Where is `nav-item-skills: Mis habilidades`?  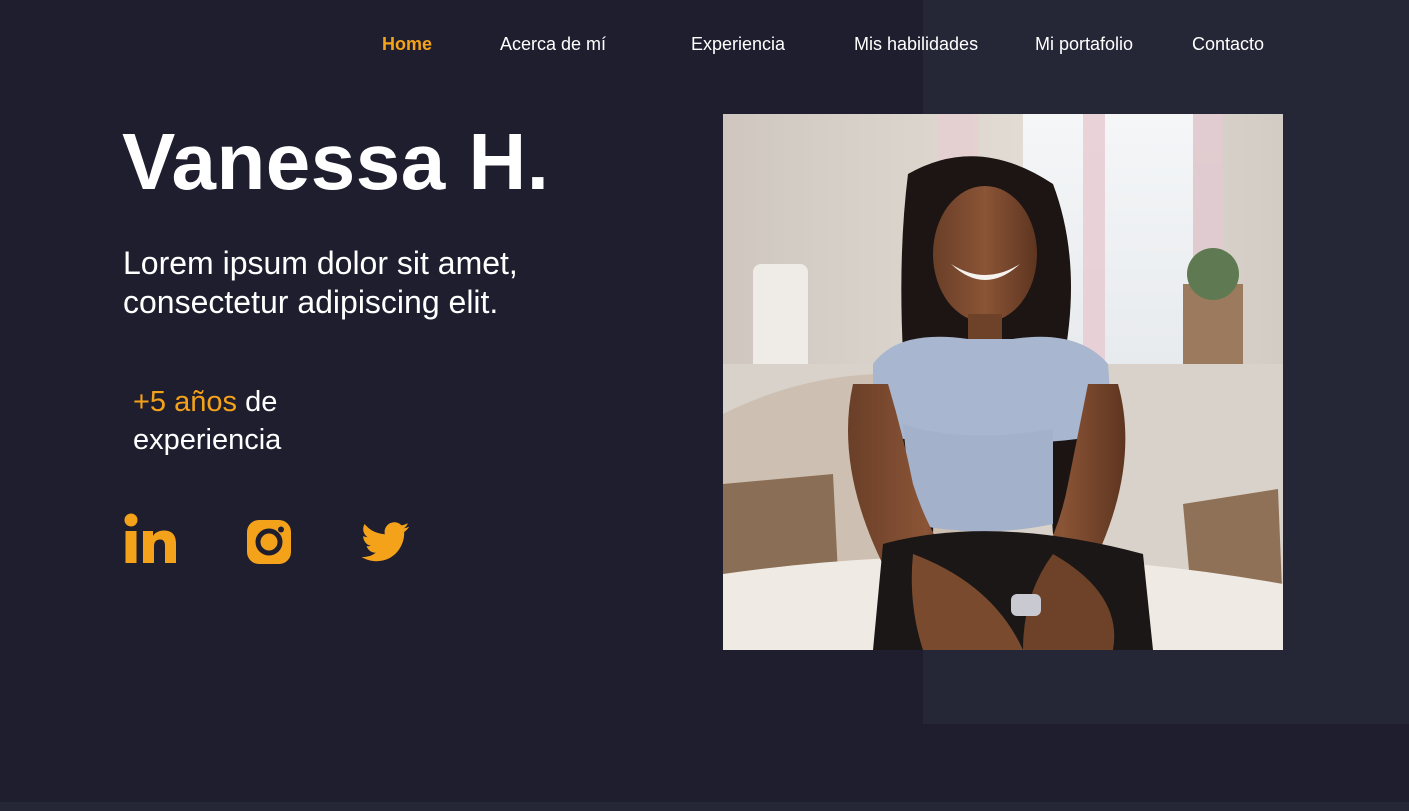
nav-item-skills: Mis habilidades is located at coordinates (916, 44).